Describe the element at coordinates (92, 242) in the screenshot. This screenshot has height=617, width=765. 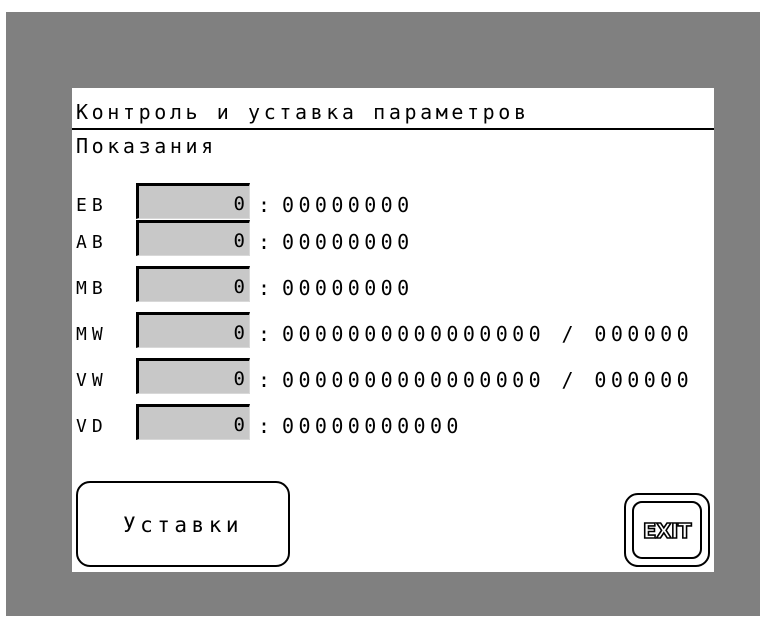
I see `row-label: AB` at that location.